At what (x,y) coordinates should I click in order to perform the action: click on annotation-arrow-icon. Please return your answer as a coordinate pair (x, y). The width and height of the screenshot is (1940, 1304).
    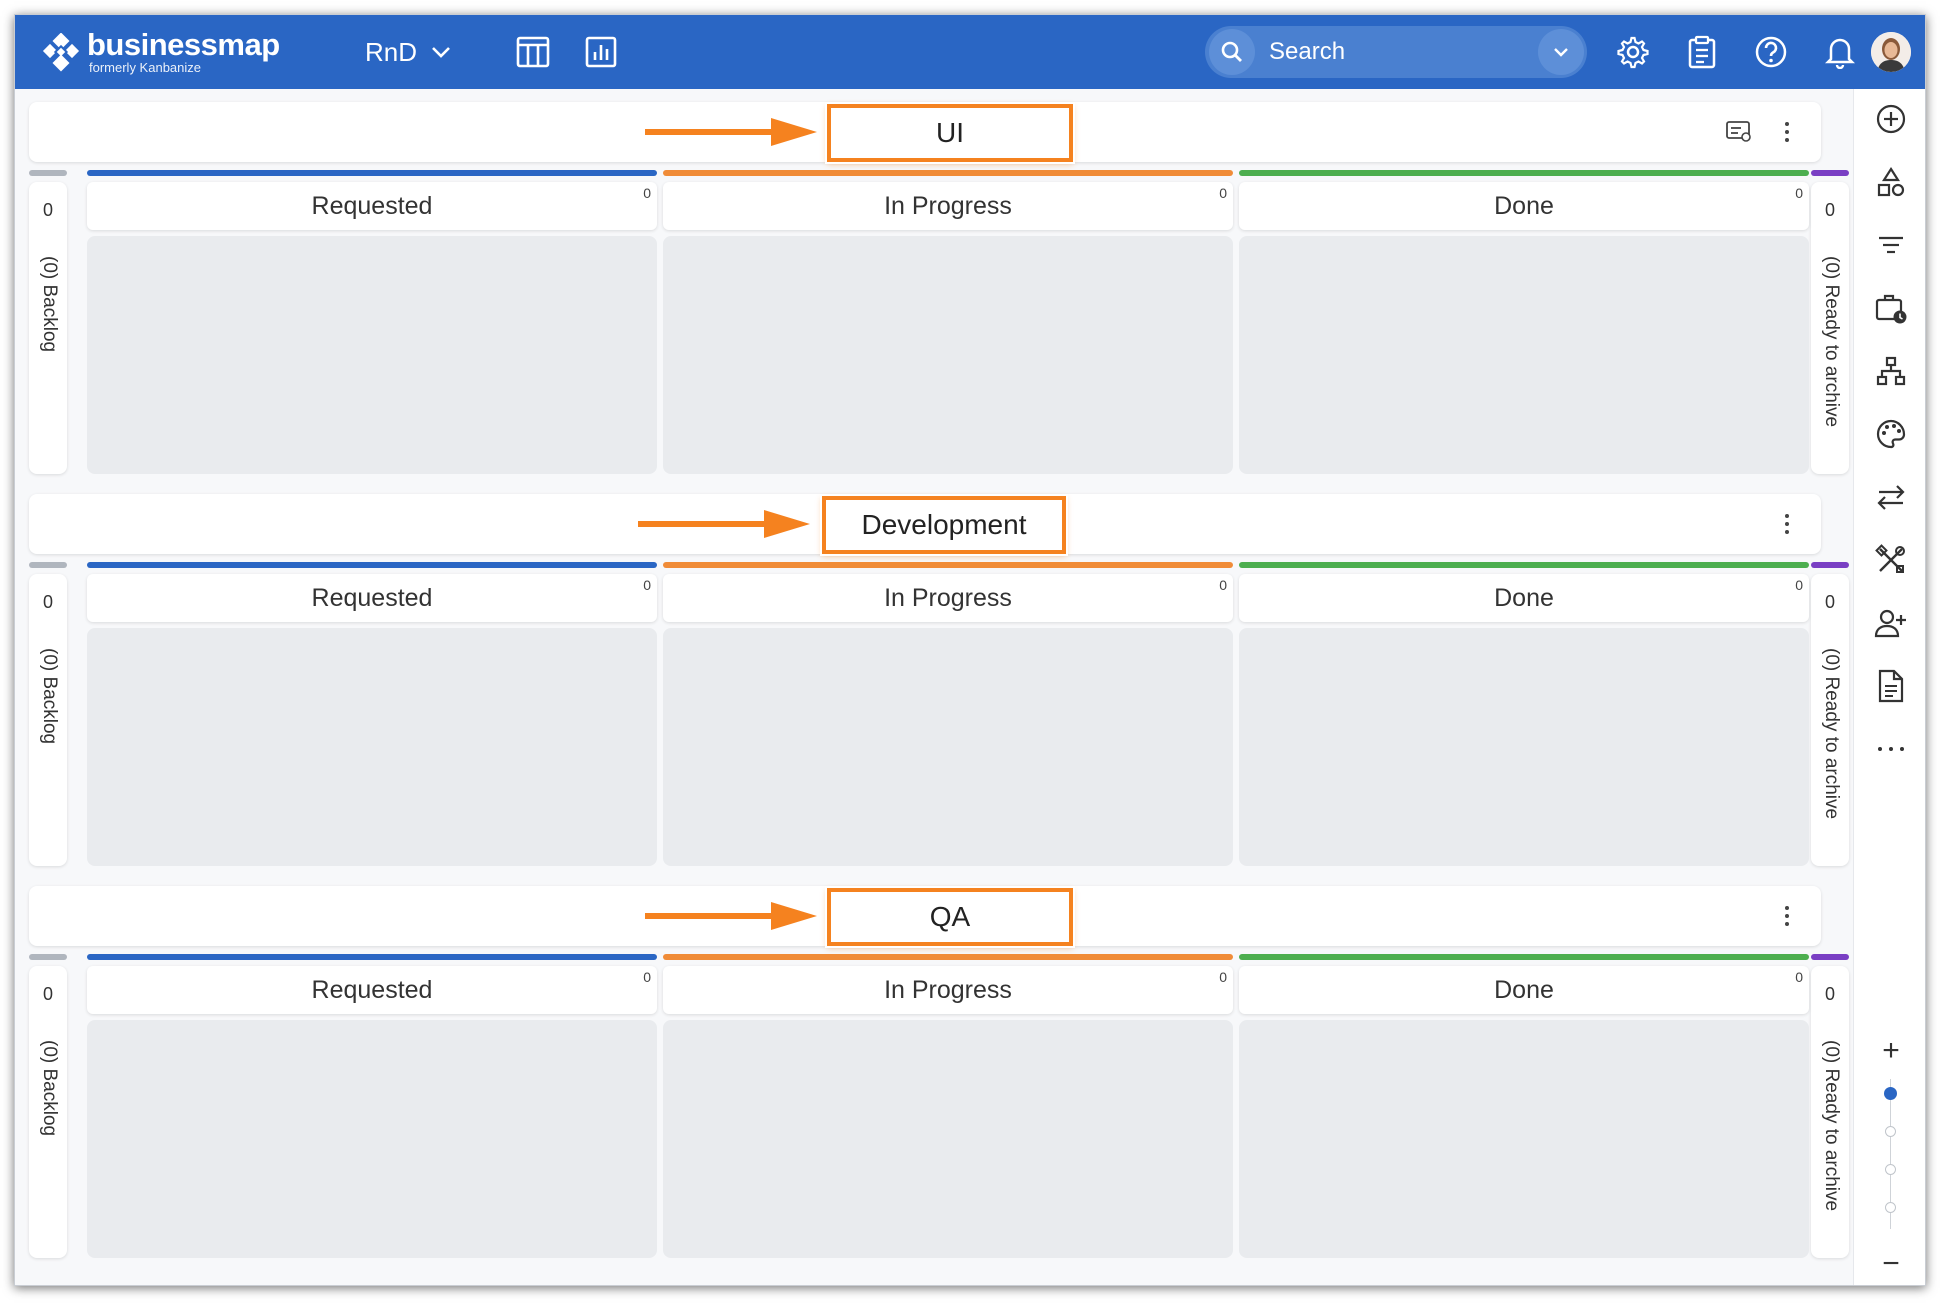
    Looking at the image, I should click on (731, 916).